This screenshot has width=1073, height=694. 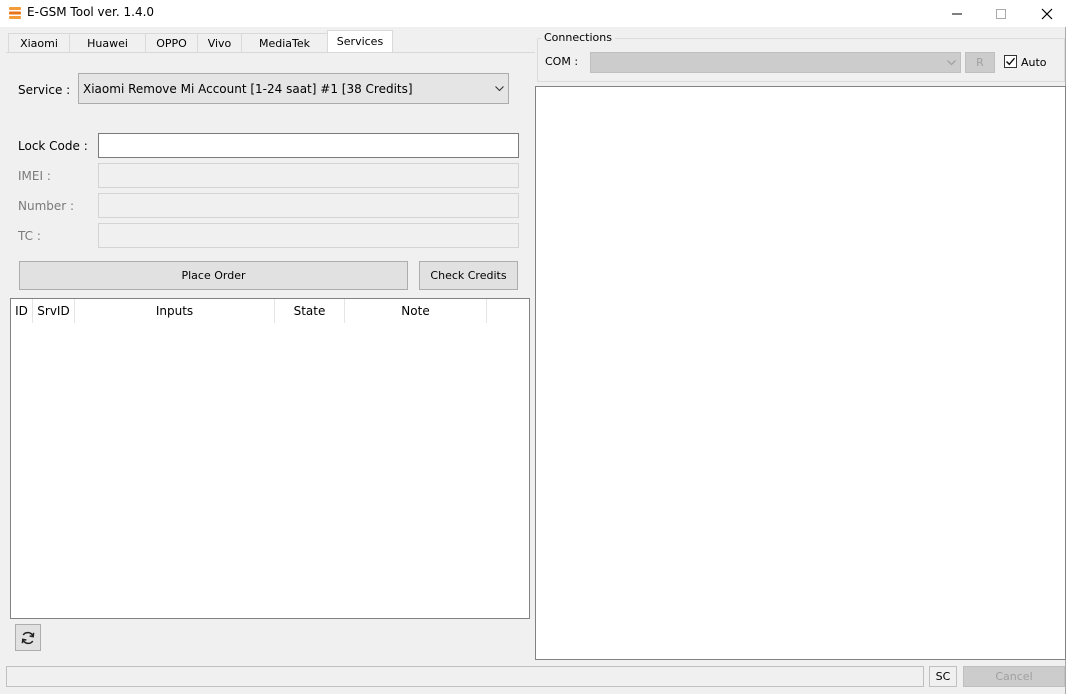 I want to click on refresh-button, so click(x=28, y=637).